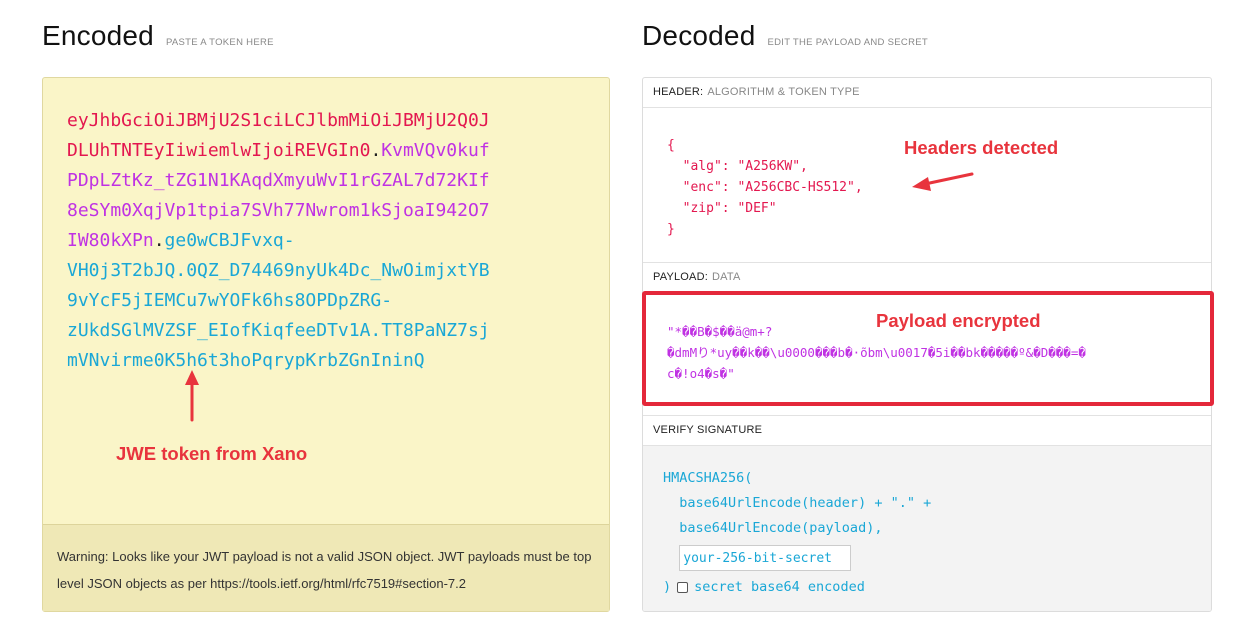 The height and width of the screenshot is (637, 1253). I want to click on encoded-subtitle: PASTE A TOKEN HERE, so click(219, 42).